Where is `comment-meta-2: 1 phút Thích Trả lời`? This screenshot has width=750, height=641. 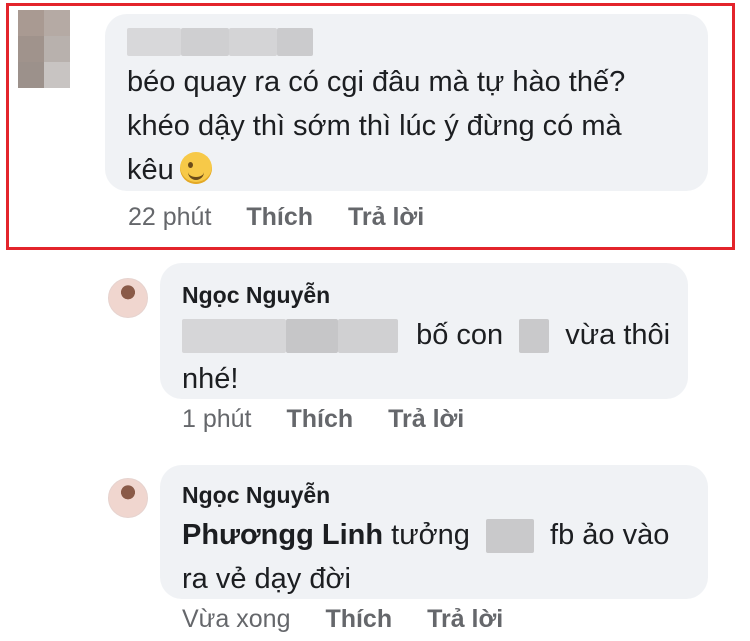
comment-meta-2: 1 phút Thích Trả lời is located at coordinates (337, 419).